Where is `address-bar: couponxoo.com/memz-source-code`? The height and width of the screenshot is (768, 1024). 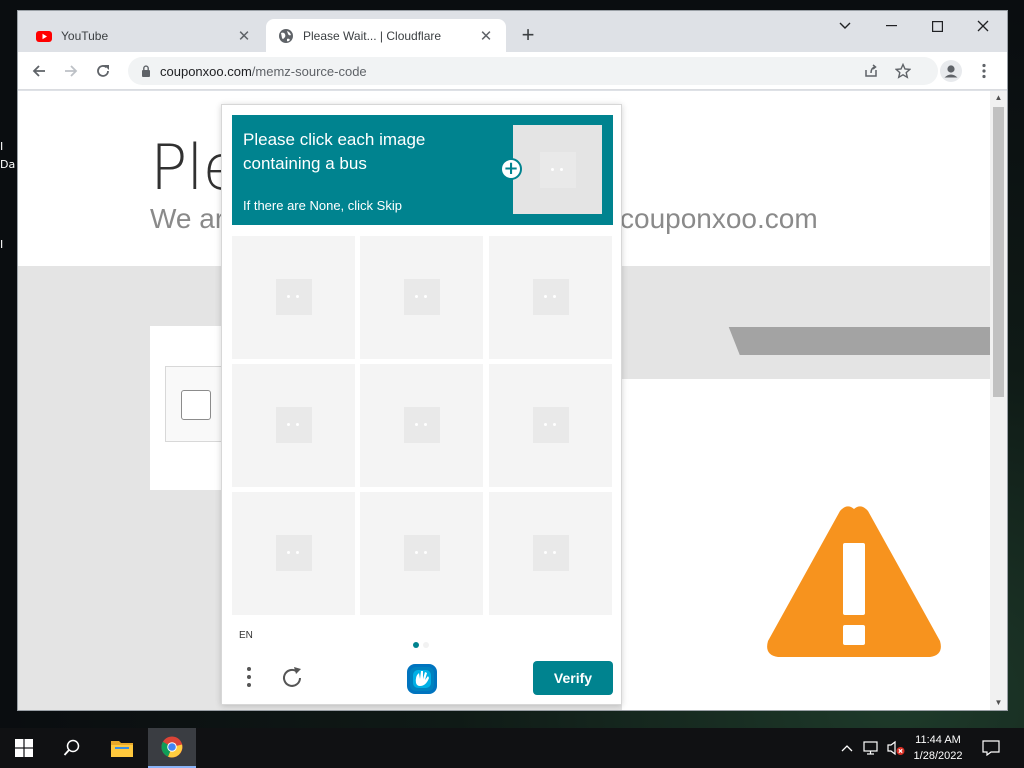 address-bar: couponxoo.com/memz-source-code is located at coordinates (533, 71).